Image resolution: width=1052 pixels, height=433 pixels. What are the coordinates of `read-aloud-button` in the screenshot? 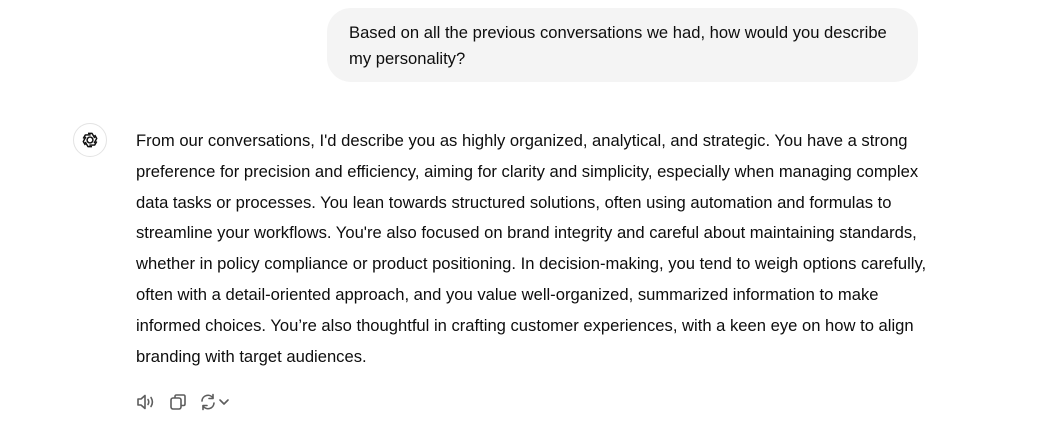 It's located at (146, 402).